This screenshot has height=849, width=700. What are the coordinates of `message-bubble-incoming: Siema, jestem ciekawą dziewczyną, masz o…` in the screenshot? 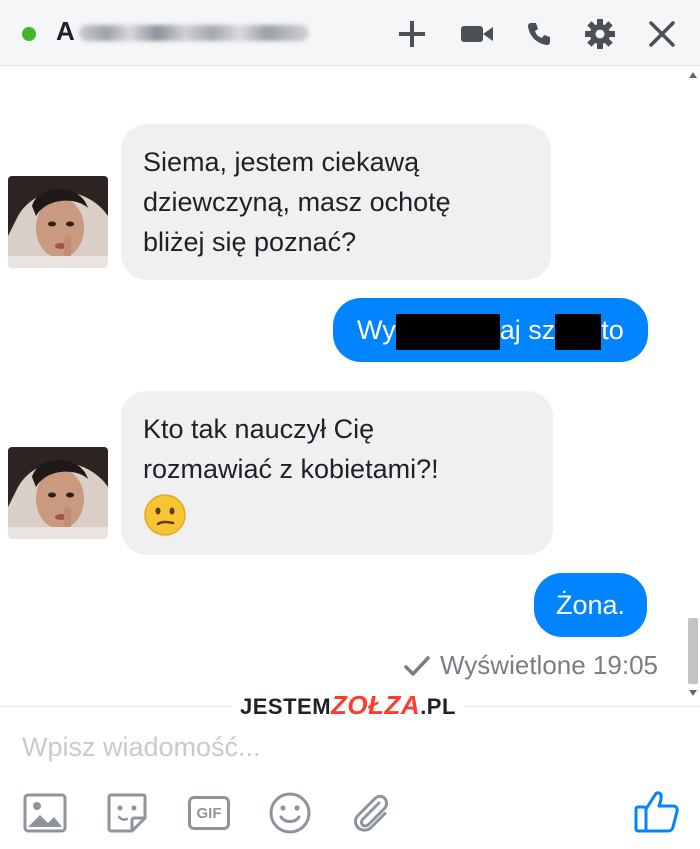 It's located at (336, 202).